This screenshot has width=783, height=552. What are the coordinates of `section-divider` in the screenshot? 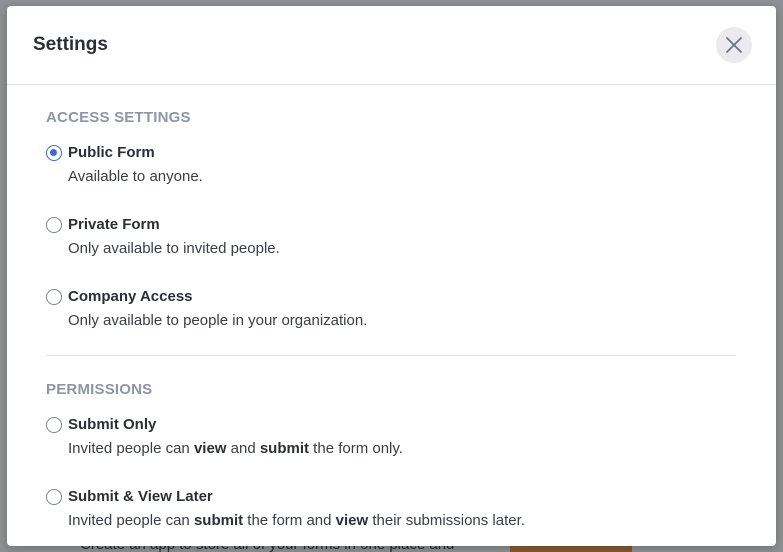 It's located at (391, 355).